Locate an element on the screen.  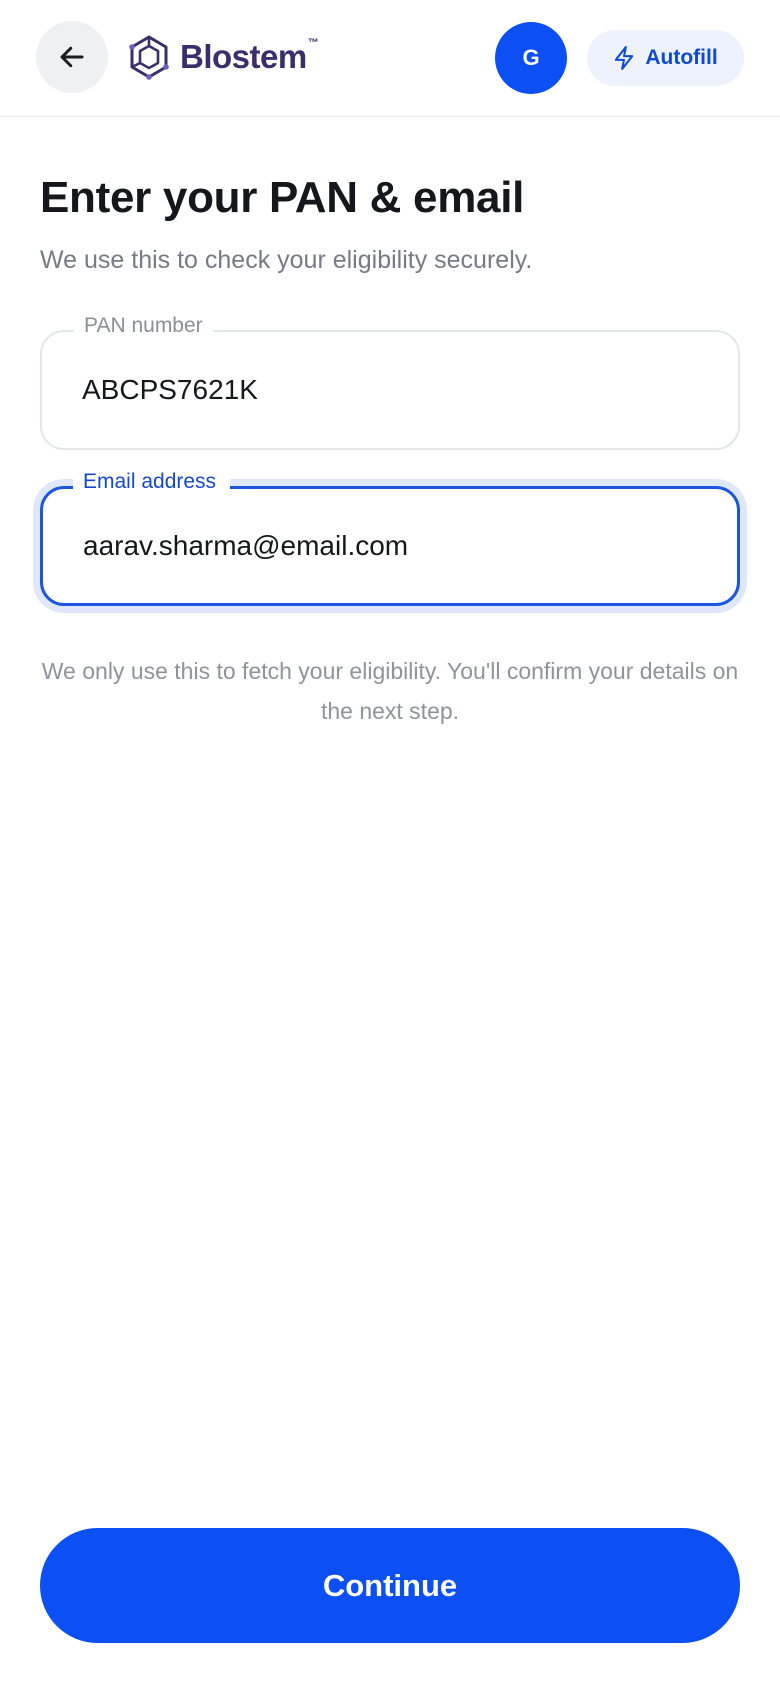
brand-logo: Blostem ™ is located at coordinates (223, 57).